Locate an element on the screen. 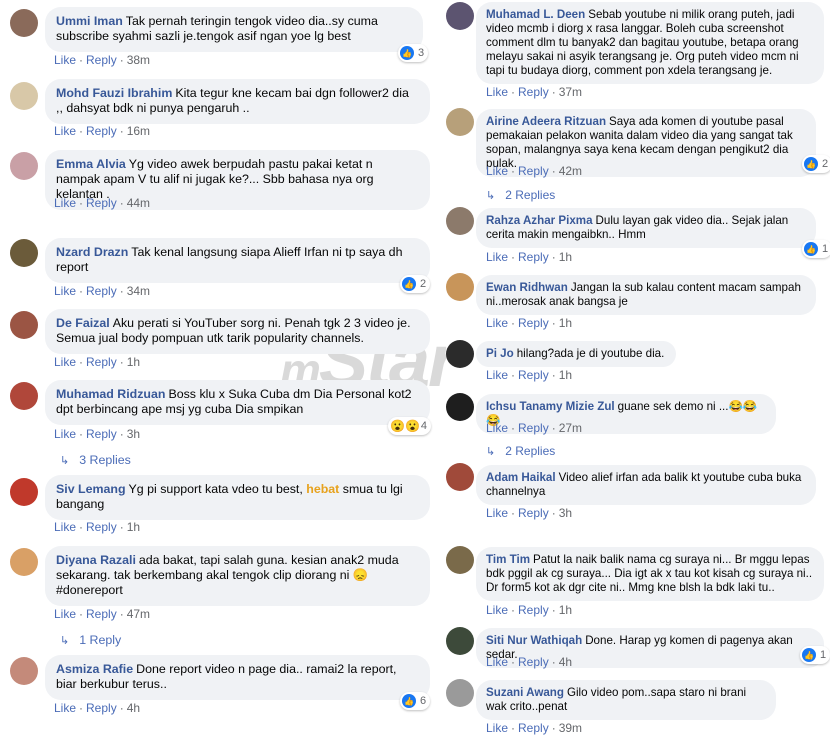 Image resolution: width=830 pixels, height=737 pixels. comment-time: 16m is located at coordinates (138, 131).